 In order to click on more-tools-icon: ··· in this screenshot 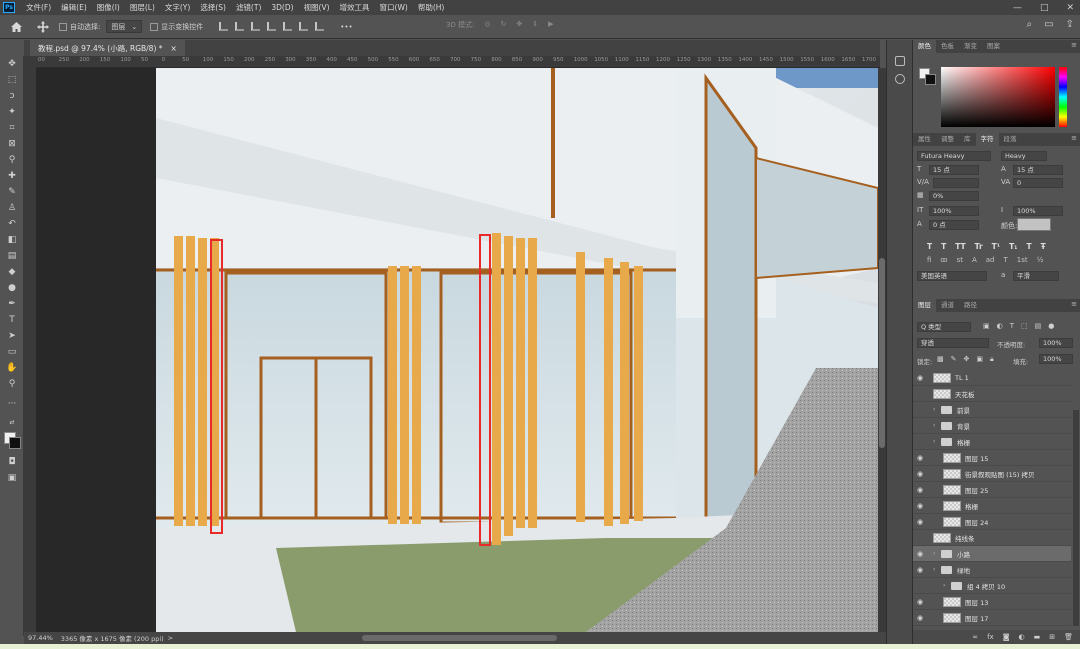, I will do `click(12, 404)`.